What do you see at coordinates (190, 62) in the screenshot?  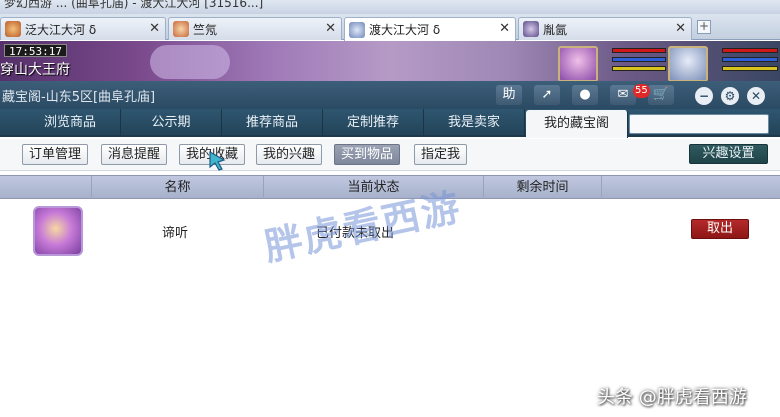 I see `scene-decoration` at bounding box center [190, 62].